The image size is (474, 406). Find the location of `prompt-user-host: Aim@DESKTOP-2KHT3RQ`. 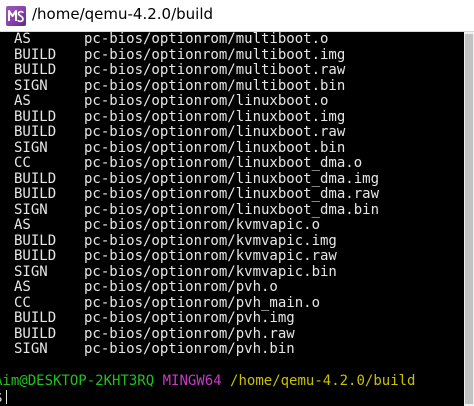

prompt-user-host: Aim@DESKTOP-2KHT3RQ is located at coordinates (77, 381).